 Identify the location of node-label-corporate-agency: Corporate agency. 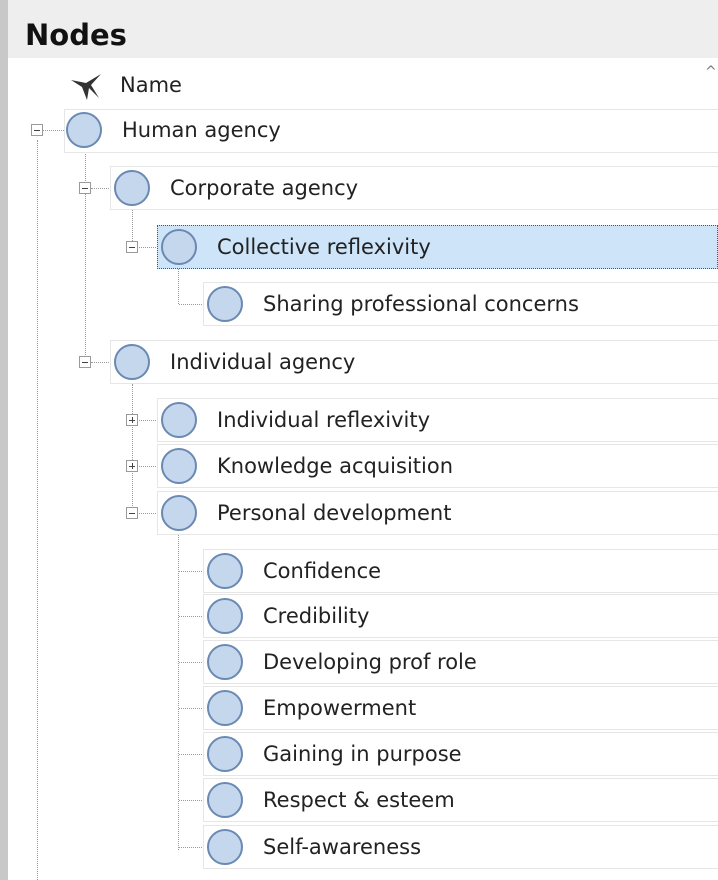
(264, 188).